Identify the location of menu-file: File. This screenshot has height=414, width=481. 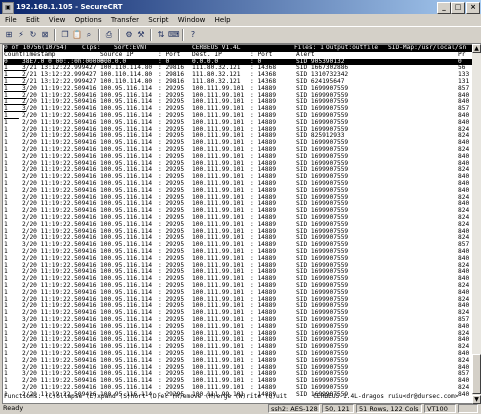
(11, 20).